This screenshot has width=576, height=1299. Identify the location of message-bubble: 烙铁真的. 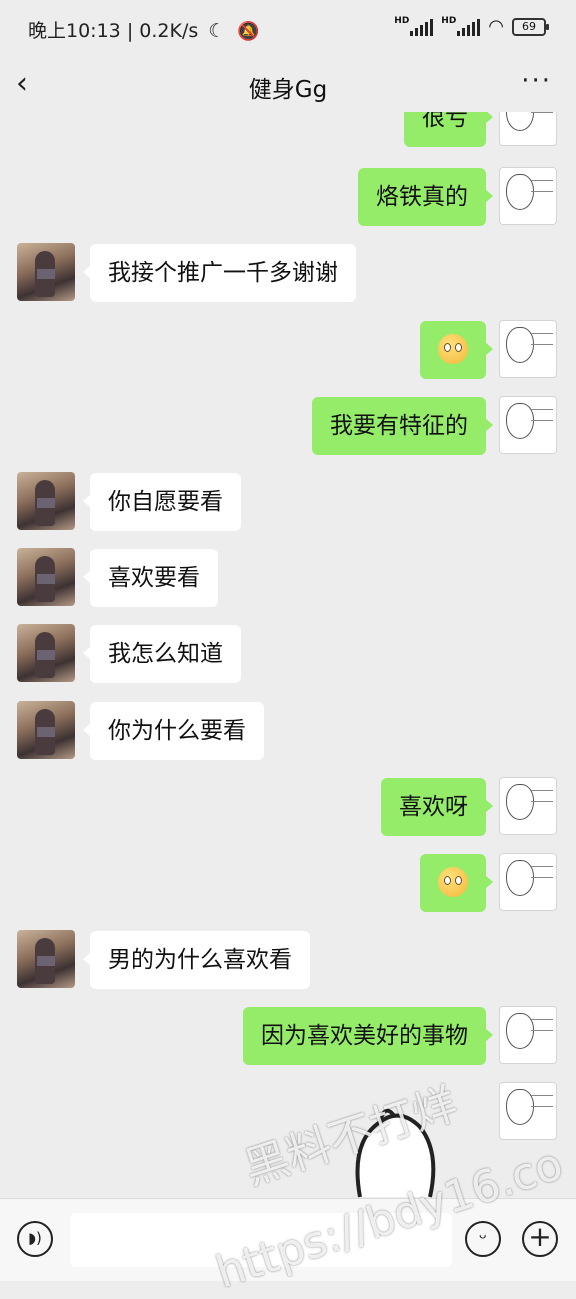
(425, 197).